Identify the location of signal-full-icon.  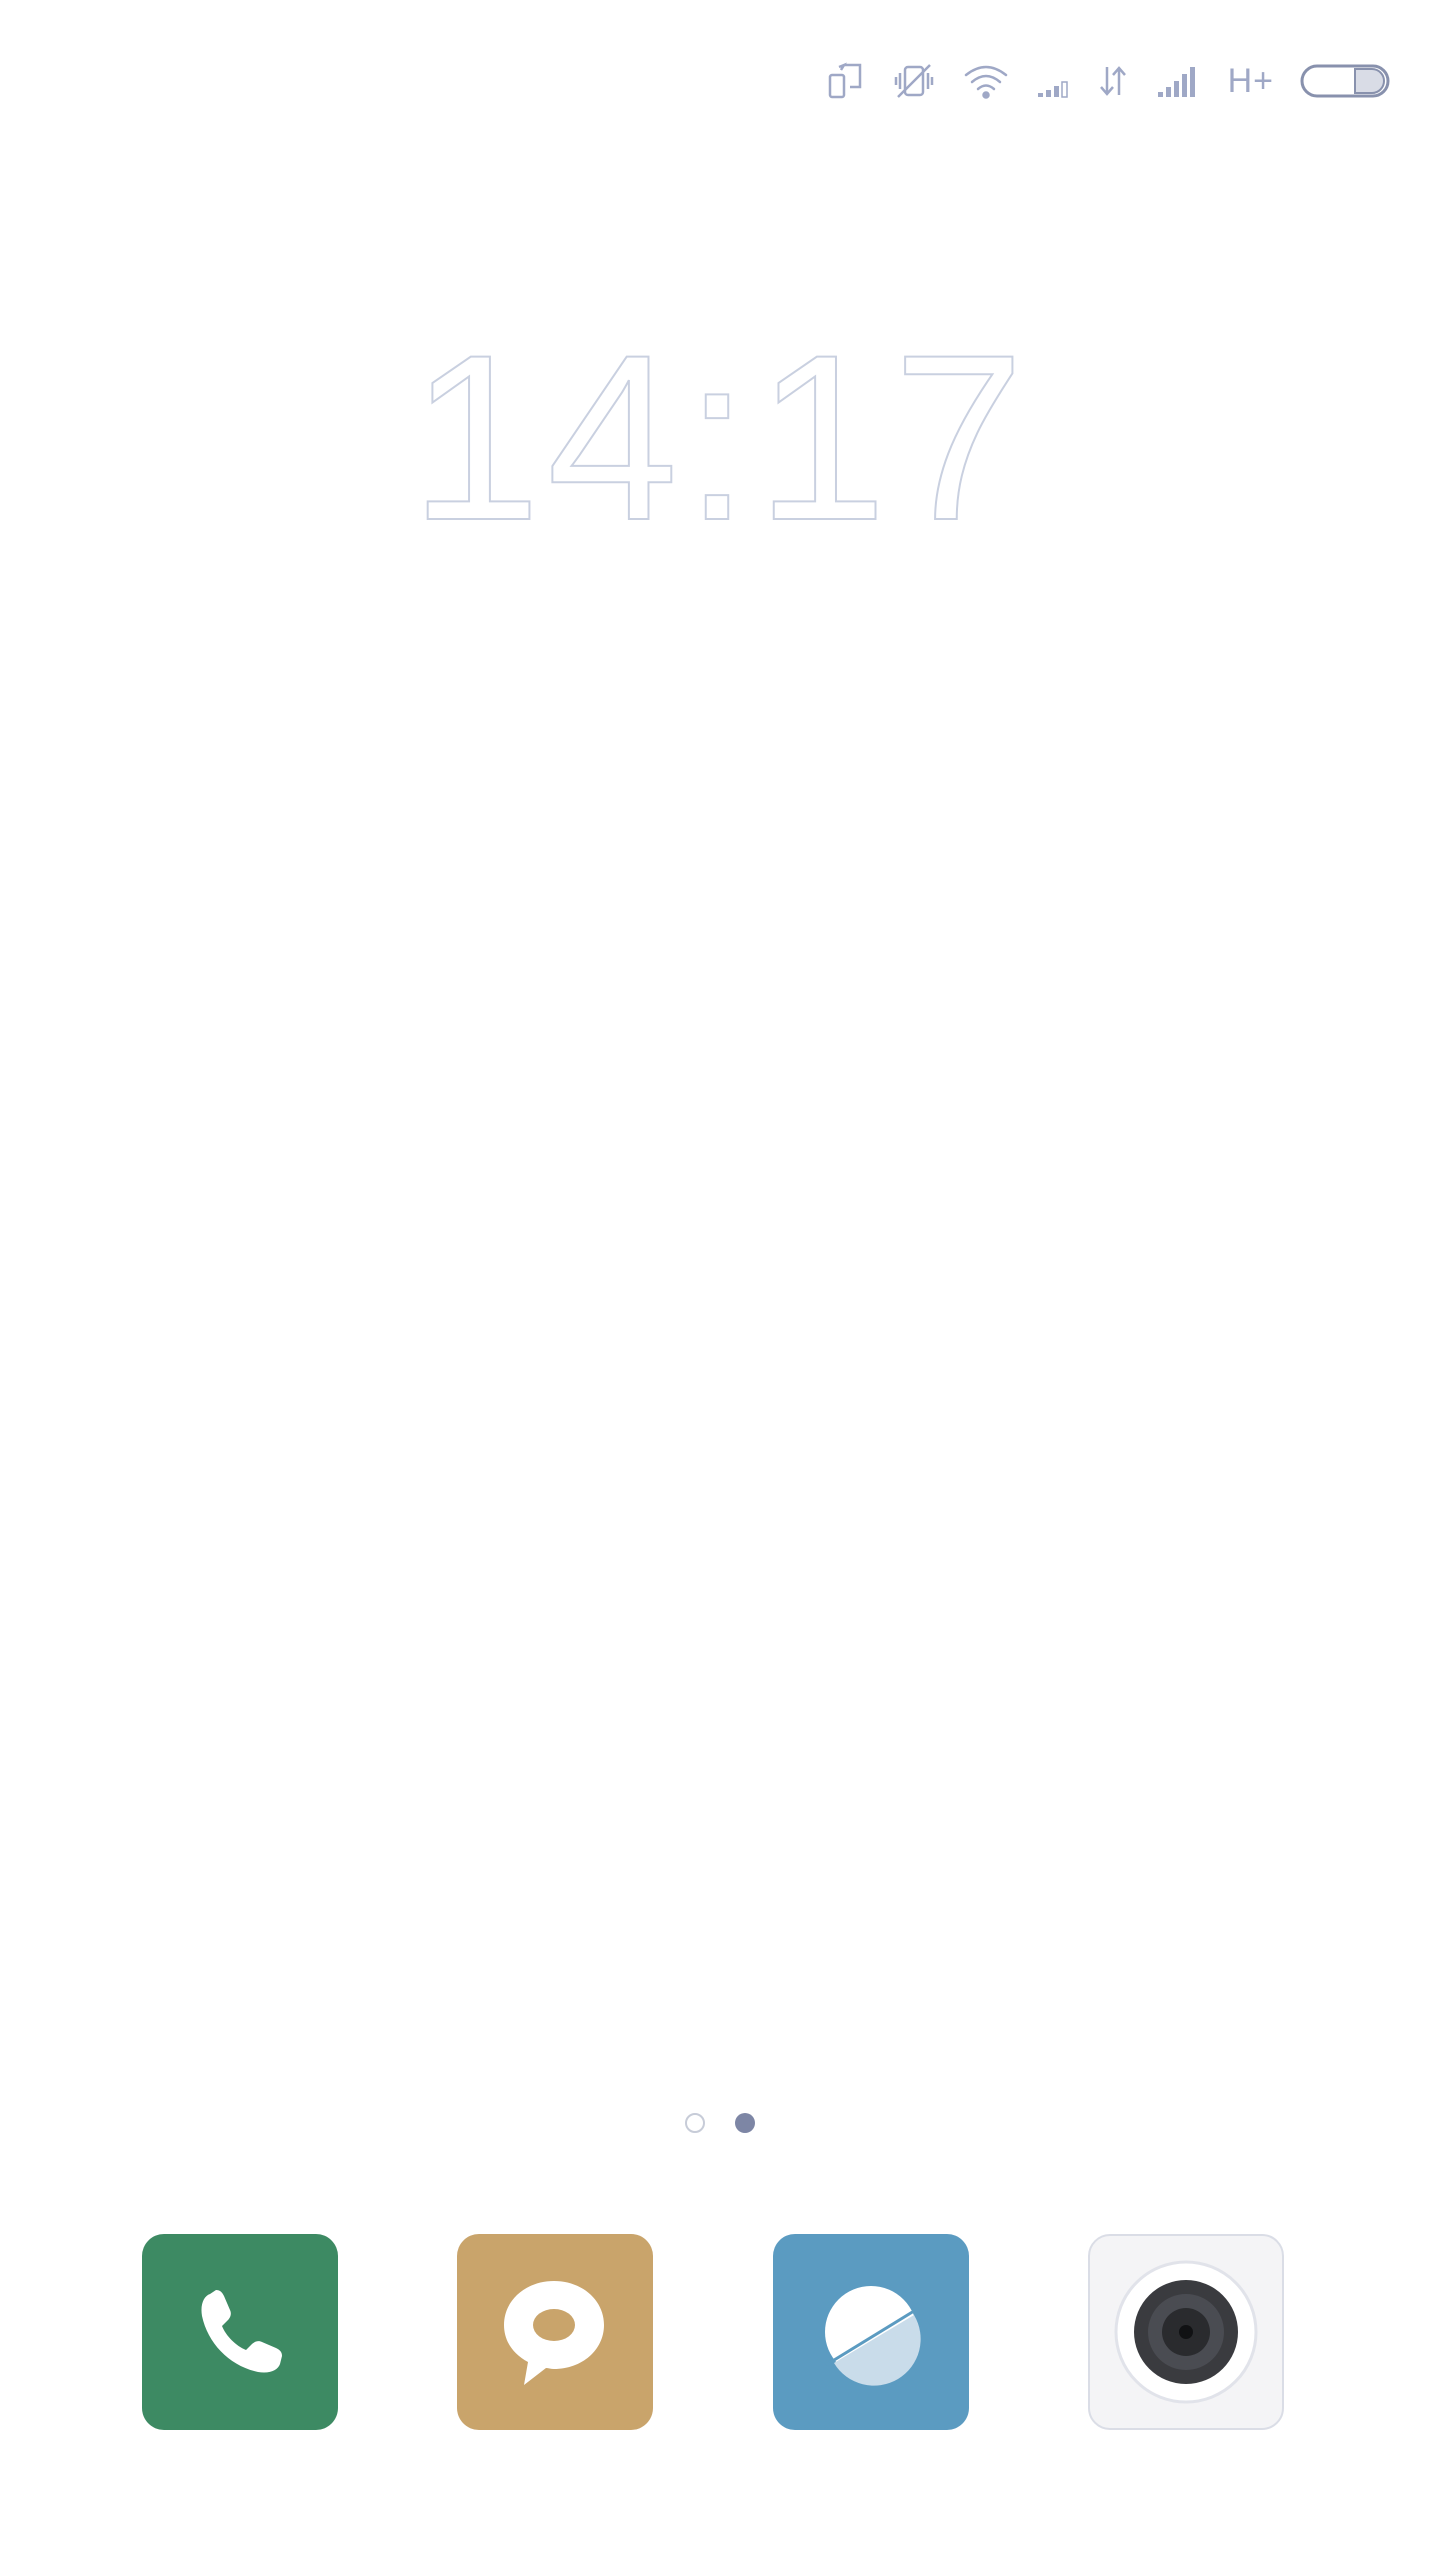
(1179, 81).